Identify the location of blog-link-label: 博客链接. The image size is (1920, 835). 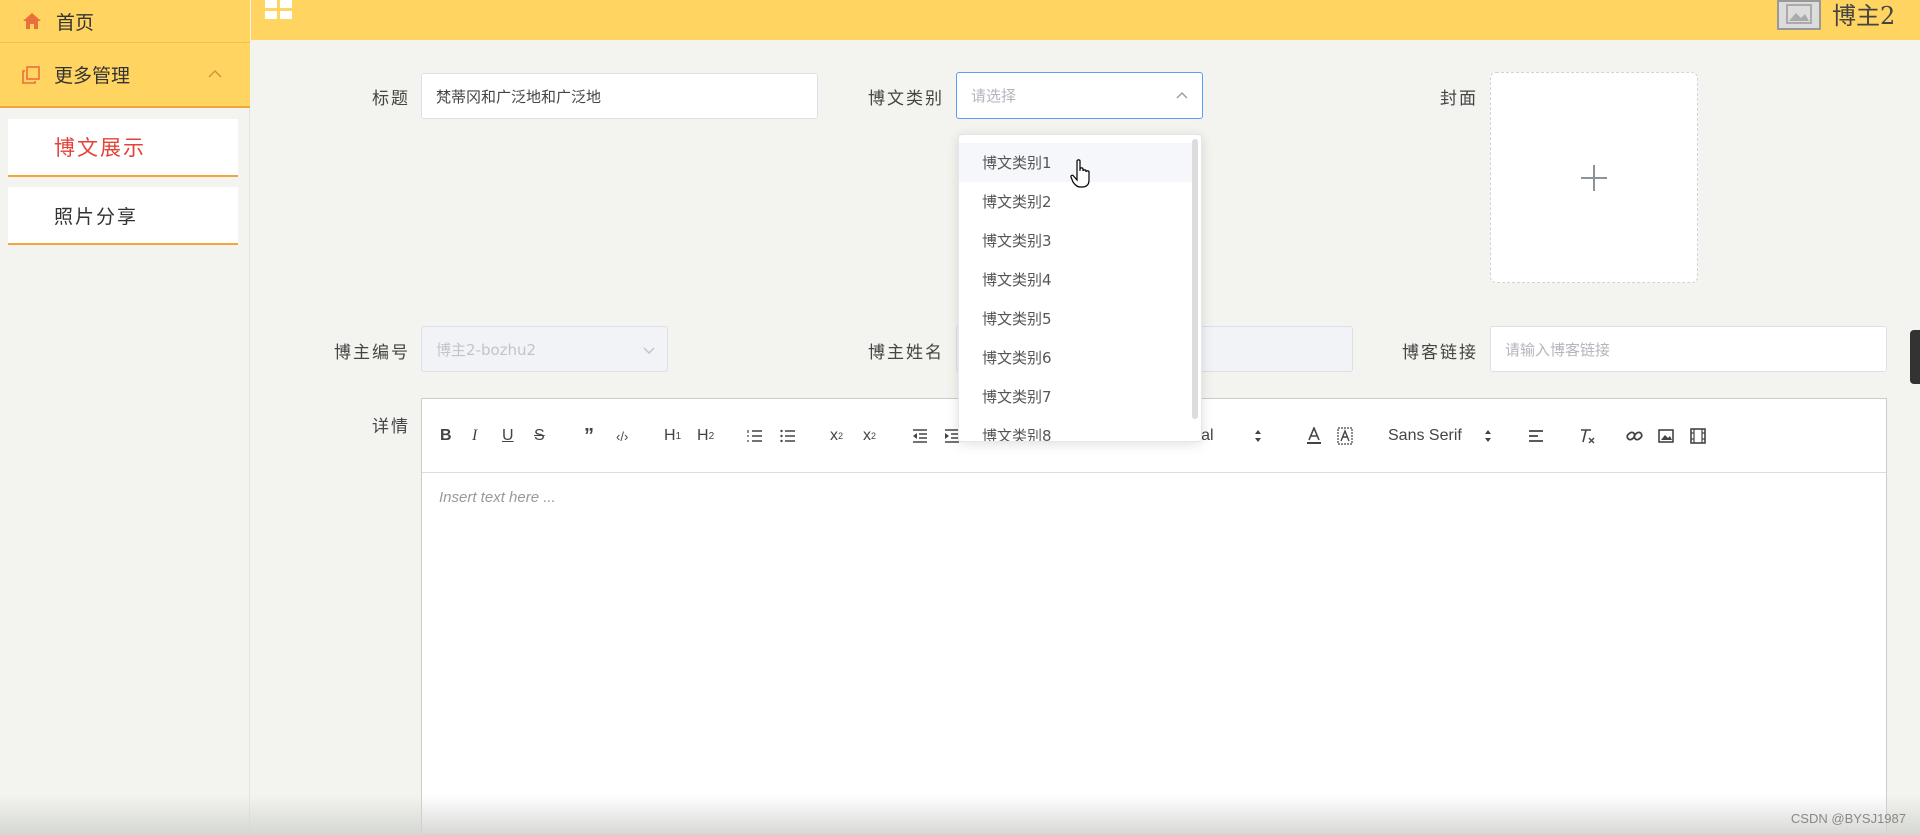
(1440, 353).